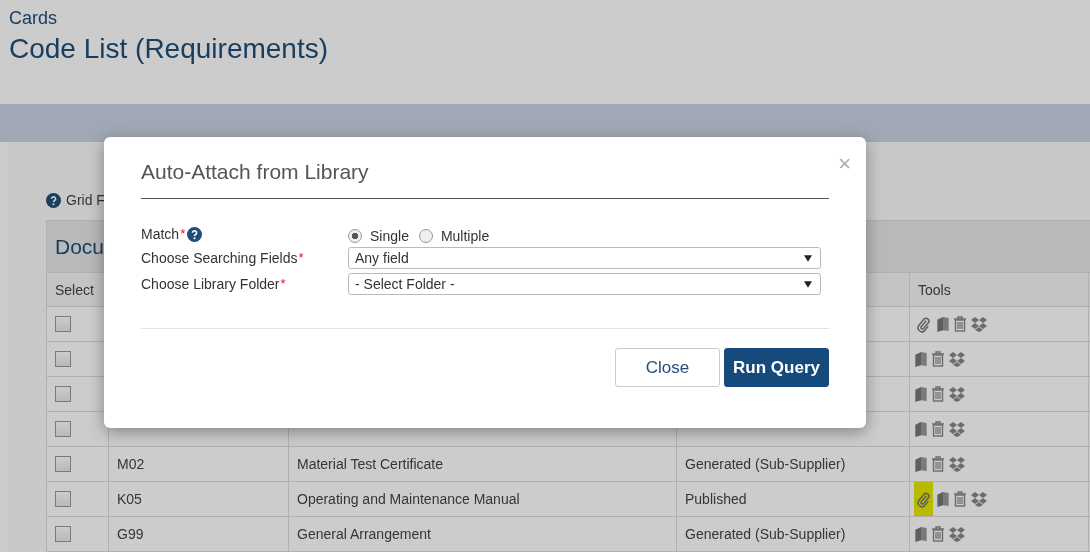 Image resolution: width=1090 pixels, height=552 pixels. Describe the element at coordinates (408, 499) in the screenshot. I see `table-cell: Operating and Maintenance Manual` at that location.